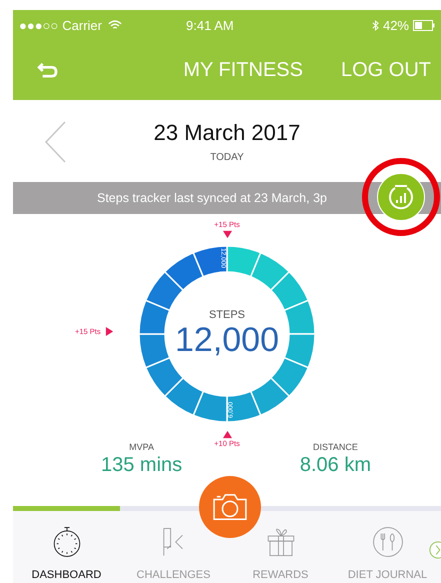  Describe the element at coordinates (280, 553) in the screenshot. I see `tab-item: REWARDS` at that location.